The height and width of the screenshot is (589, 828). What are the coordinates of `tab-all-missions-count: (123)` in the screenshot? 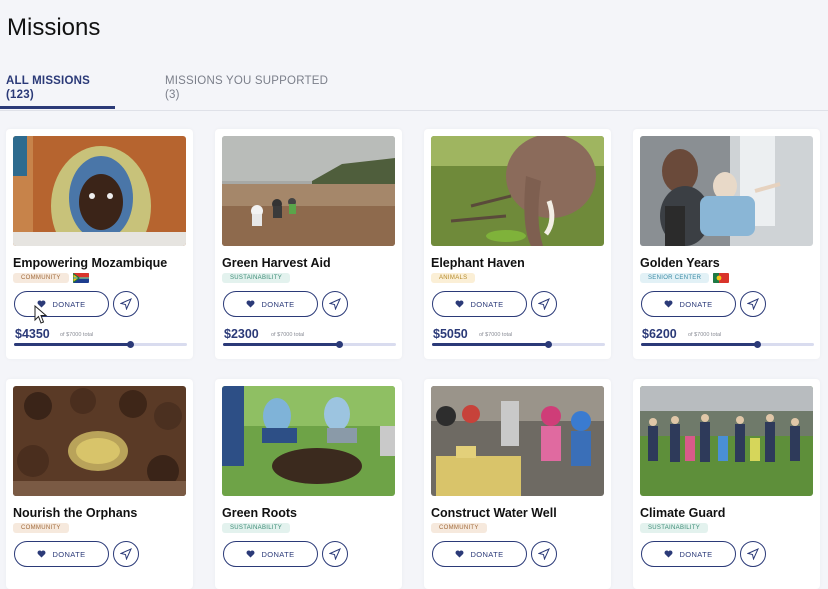 It's located at (20, 95).